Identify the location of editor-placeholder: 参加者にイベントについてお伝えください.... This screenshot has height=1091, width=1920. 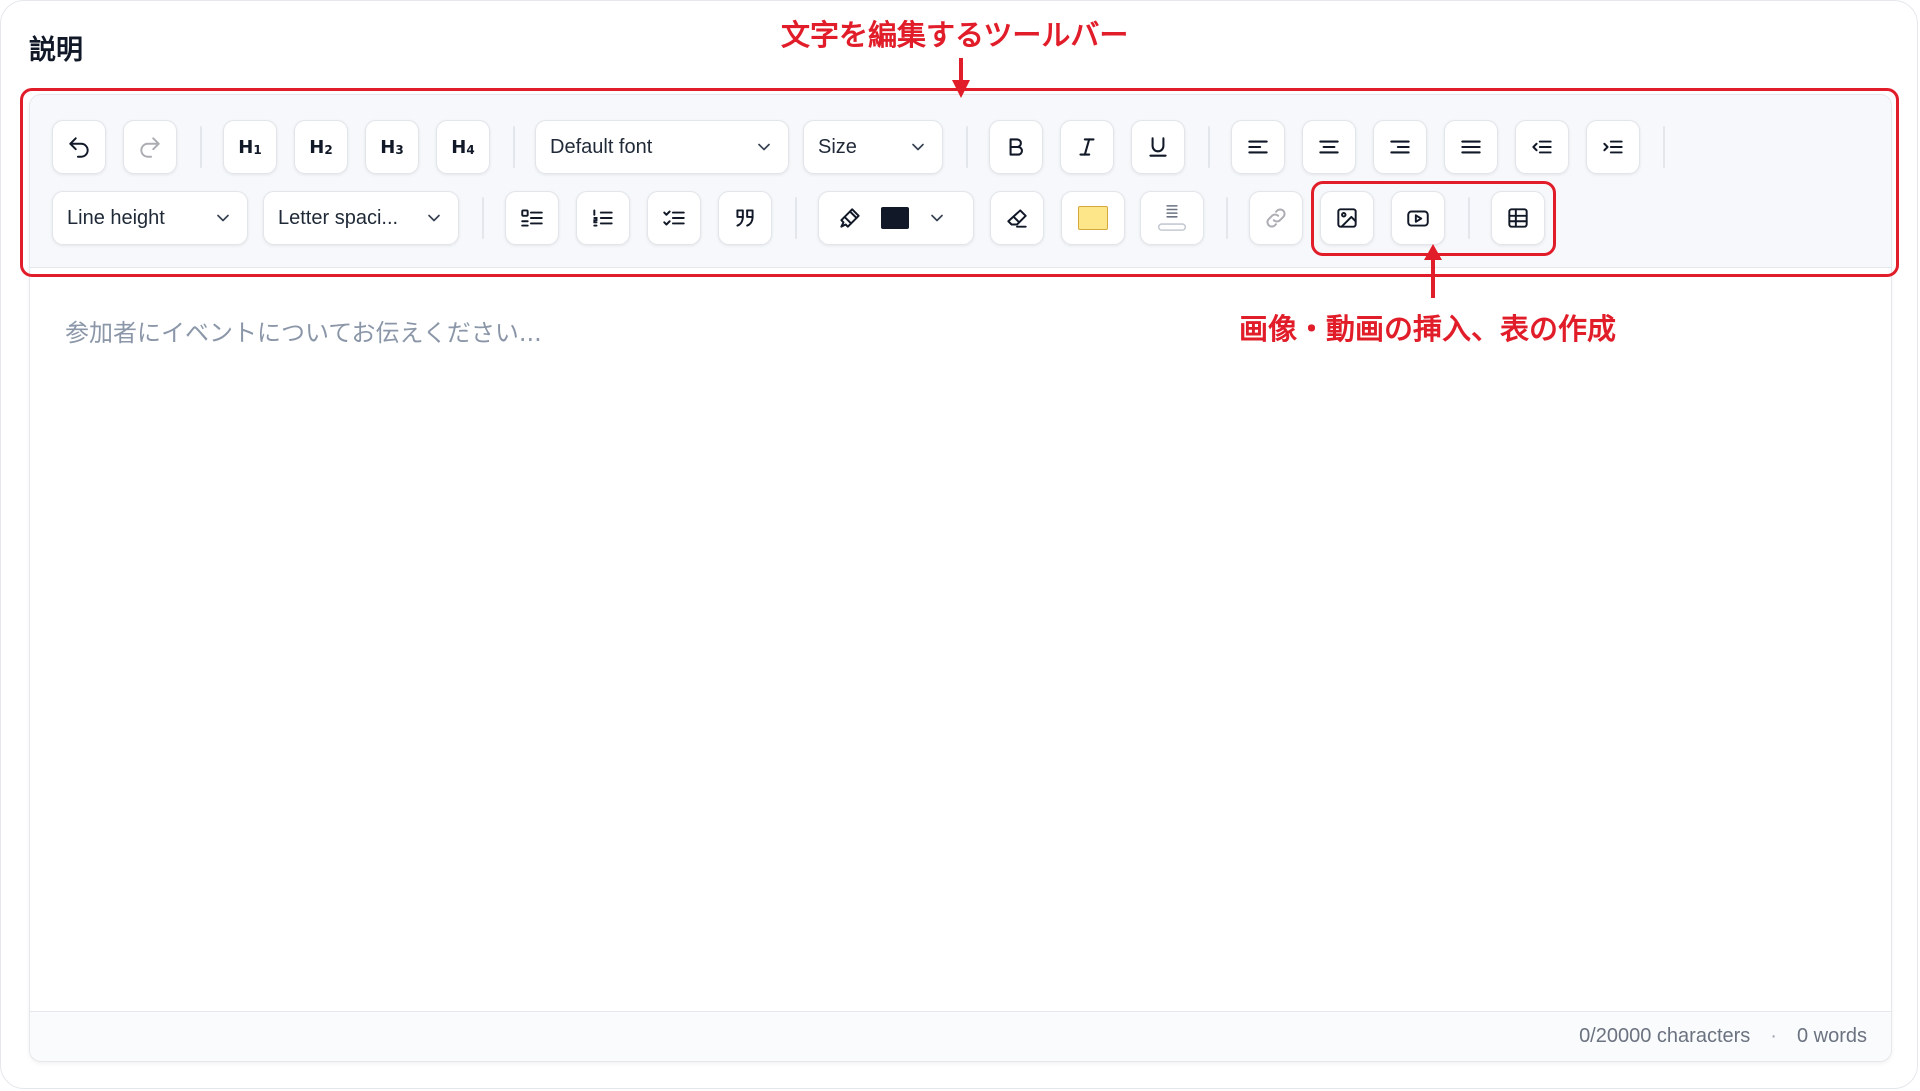
(303, 330).